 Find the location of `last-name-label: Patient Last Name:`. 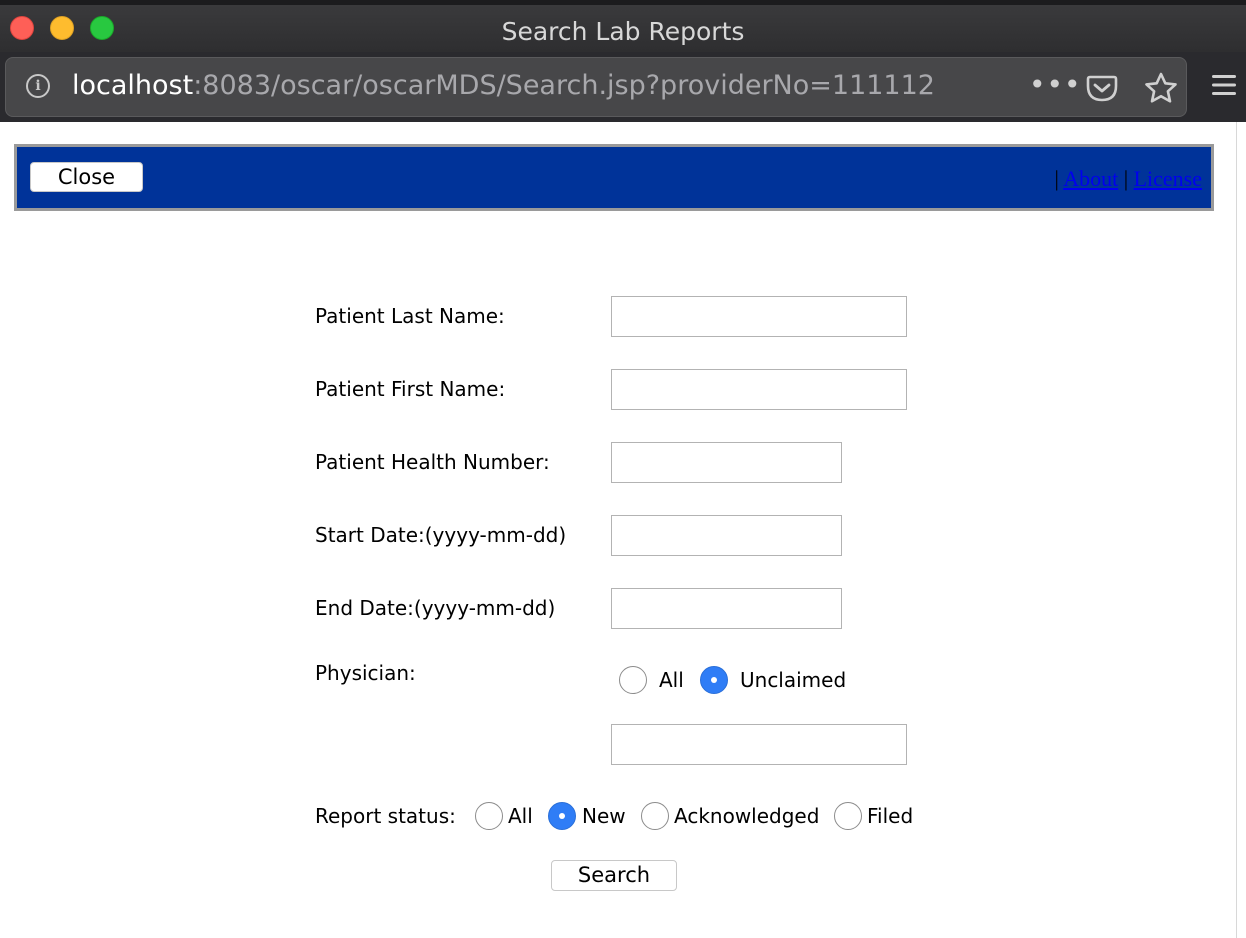

last-name-label: Patient Last Name: is located at coordinates (410, 316).